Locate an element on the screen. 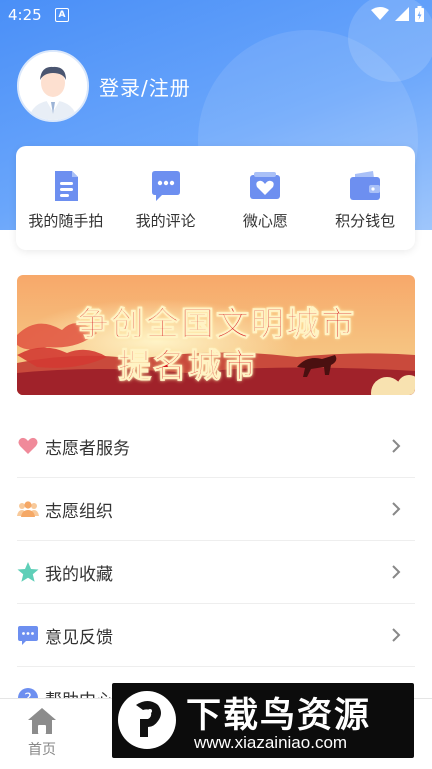 The width and height of the screenshot is (432, 769). menu-item-volunteer-service: 志愿者服务 is located at coordinates (216, 446).